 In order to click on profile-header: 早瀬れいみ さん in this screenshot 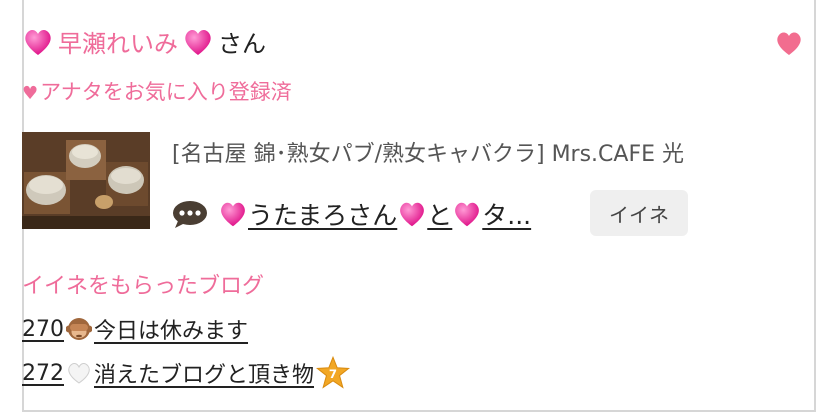, I will do `click(144, 41)`.